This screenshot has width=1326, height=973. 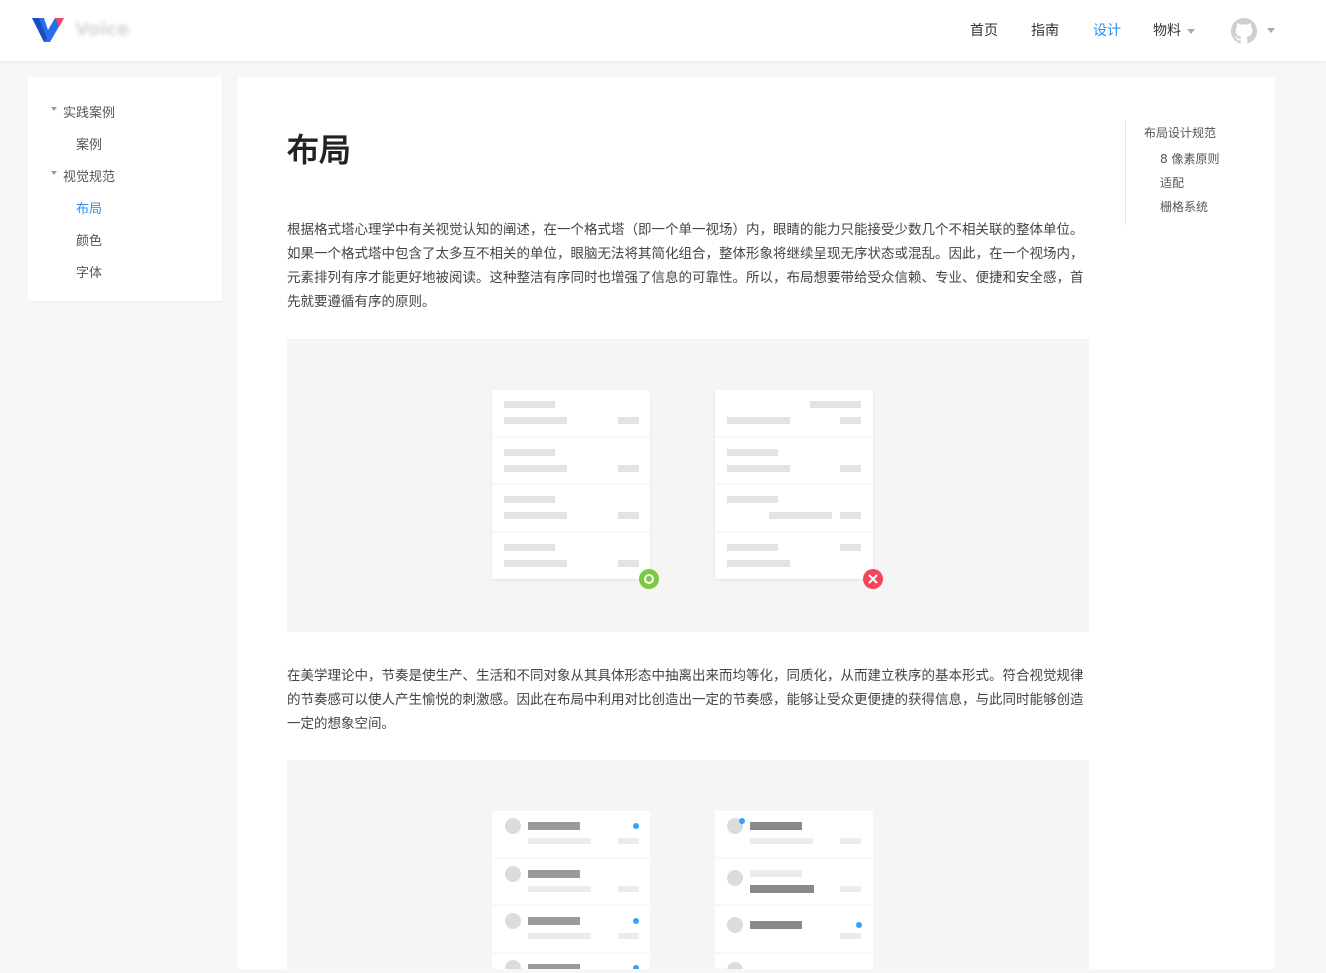 What do you see at coordinates (89, 175) in the screenshot?
I see `sidebar-group-visual: 视觉规范` at bounding box center [89, 175].